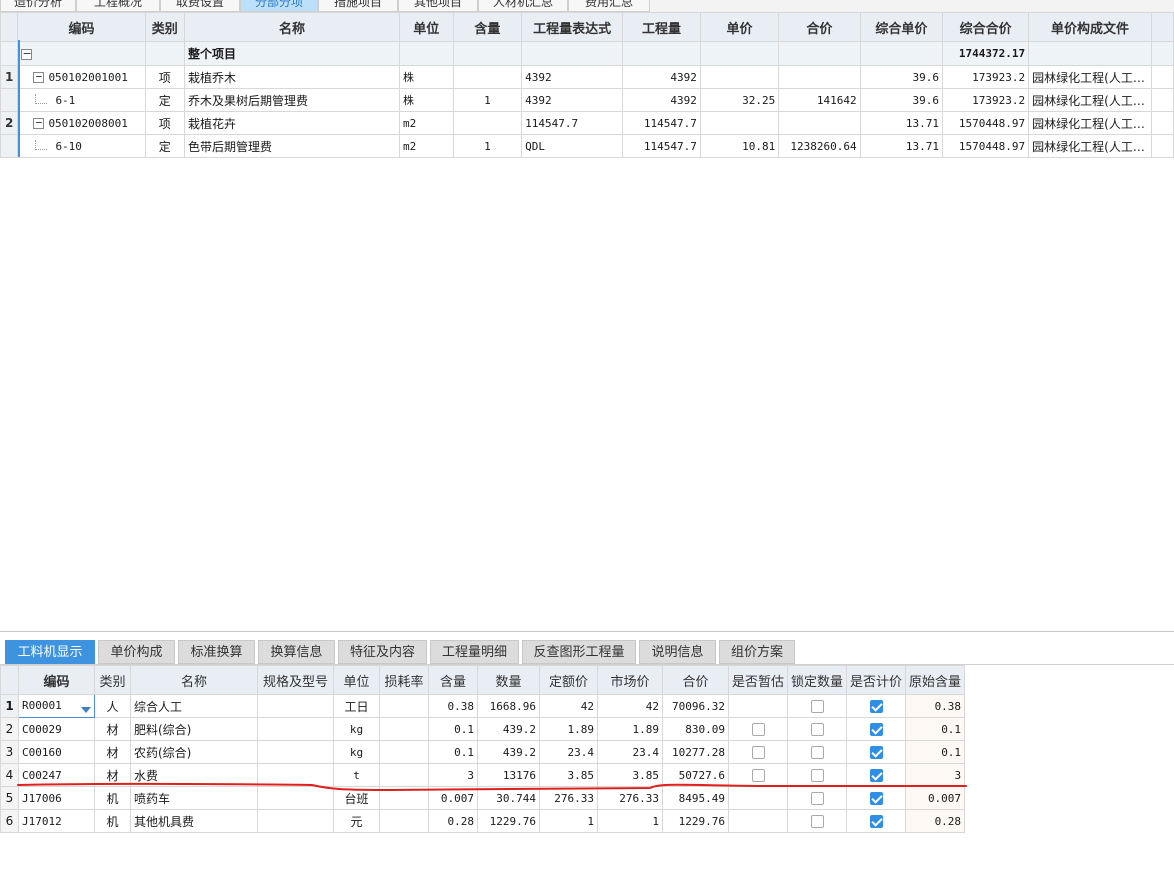 The height and width of the screenshot is (873, 1174). What do you see at coordinates (81, 53) in the screenshot?
I see `tree-cell: −` at bounding box center [81, 53].